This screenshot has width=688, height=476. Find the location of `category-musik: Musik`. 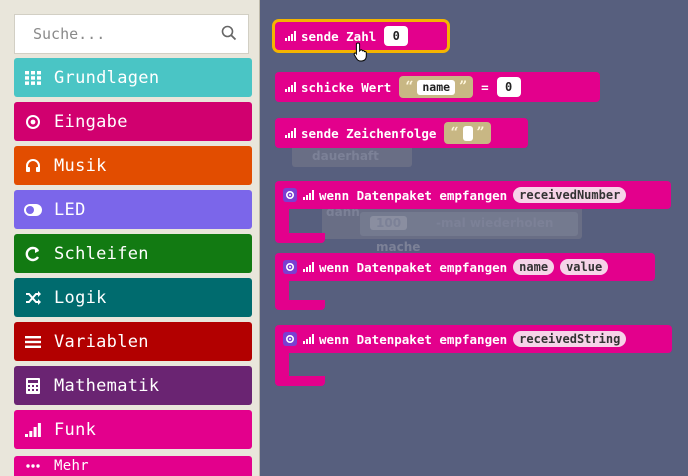

category-musik: Musik is located at coordinates (133, 165).